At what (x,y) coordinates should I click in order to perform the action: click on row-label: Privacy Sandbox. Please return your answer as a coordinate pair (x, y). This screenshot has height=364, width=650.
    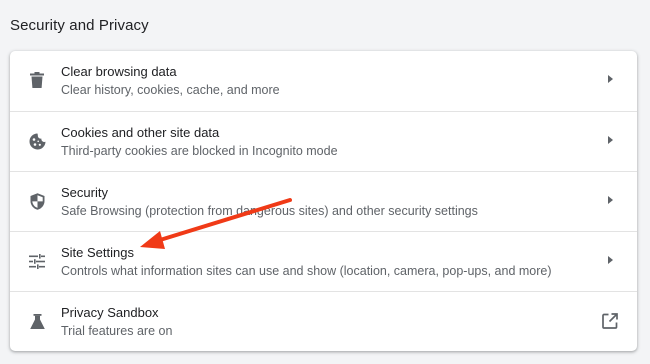
    Looking at the image, I should click on (110, 312).